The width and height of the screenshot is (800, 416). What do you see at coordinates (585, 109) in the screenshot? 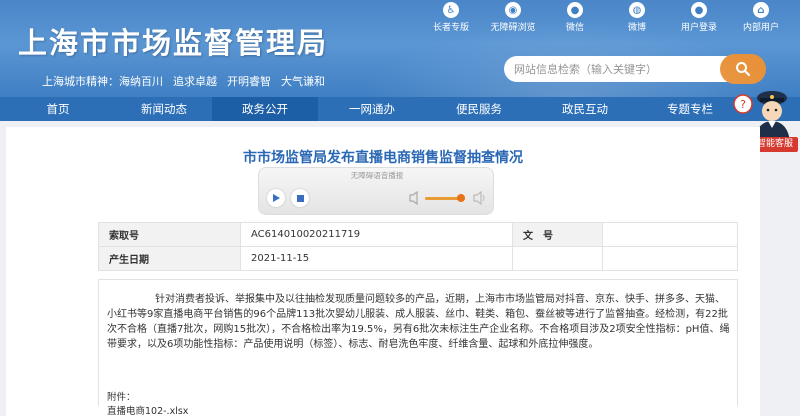
I see `nav-item-interaction: 政民互动` at bounding box center [585, 109].